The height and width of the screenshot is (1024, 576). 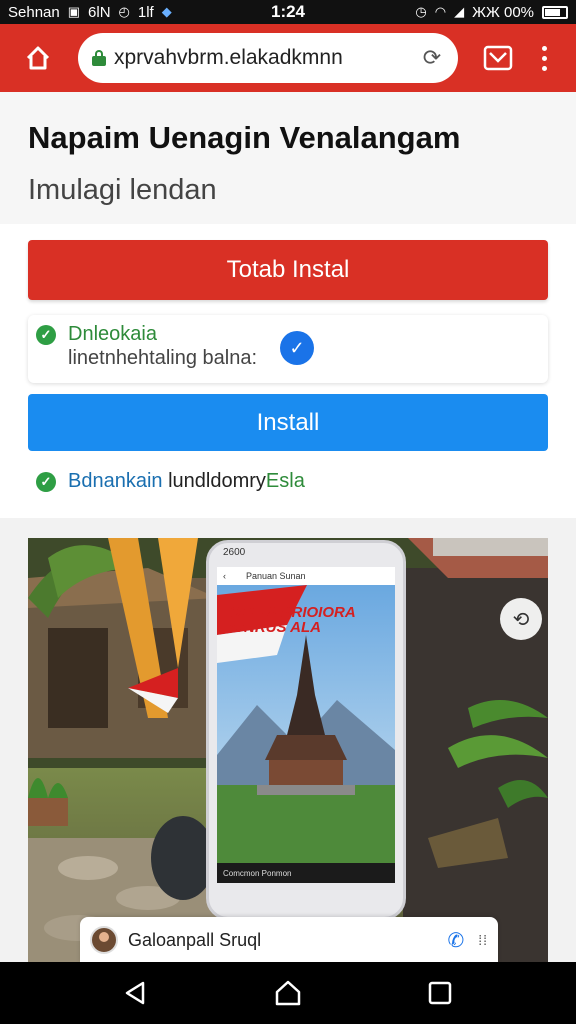 I want to click on browser-toolbar: xprvahvbrm.elakadkmnn ⟳, so click(x=288, y=58).